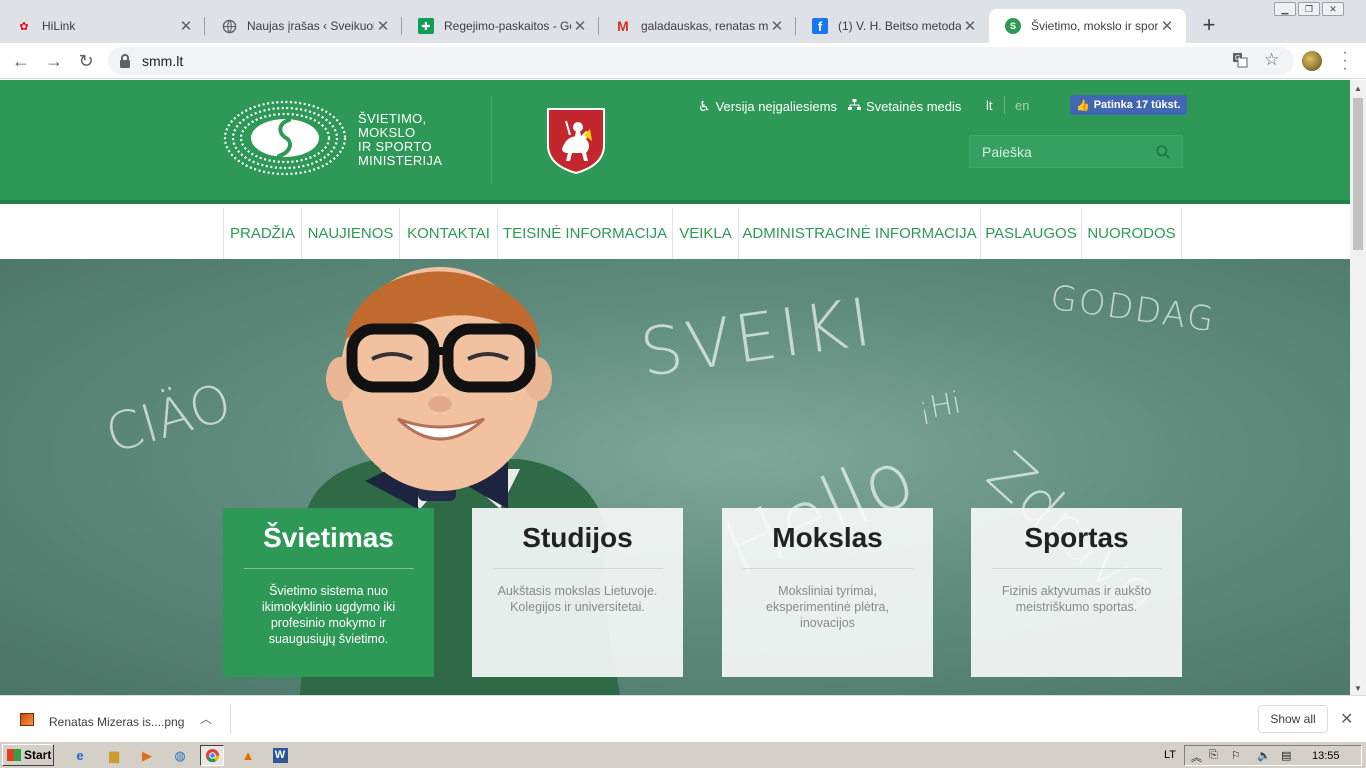  What do you see at coordinates (1333, 9) in the screenshot?
I see `close-window-icon: ✕` at bounding box center [1333, 9].